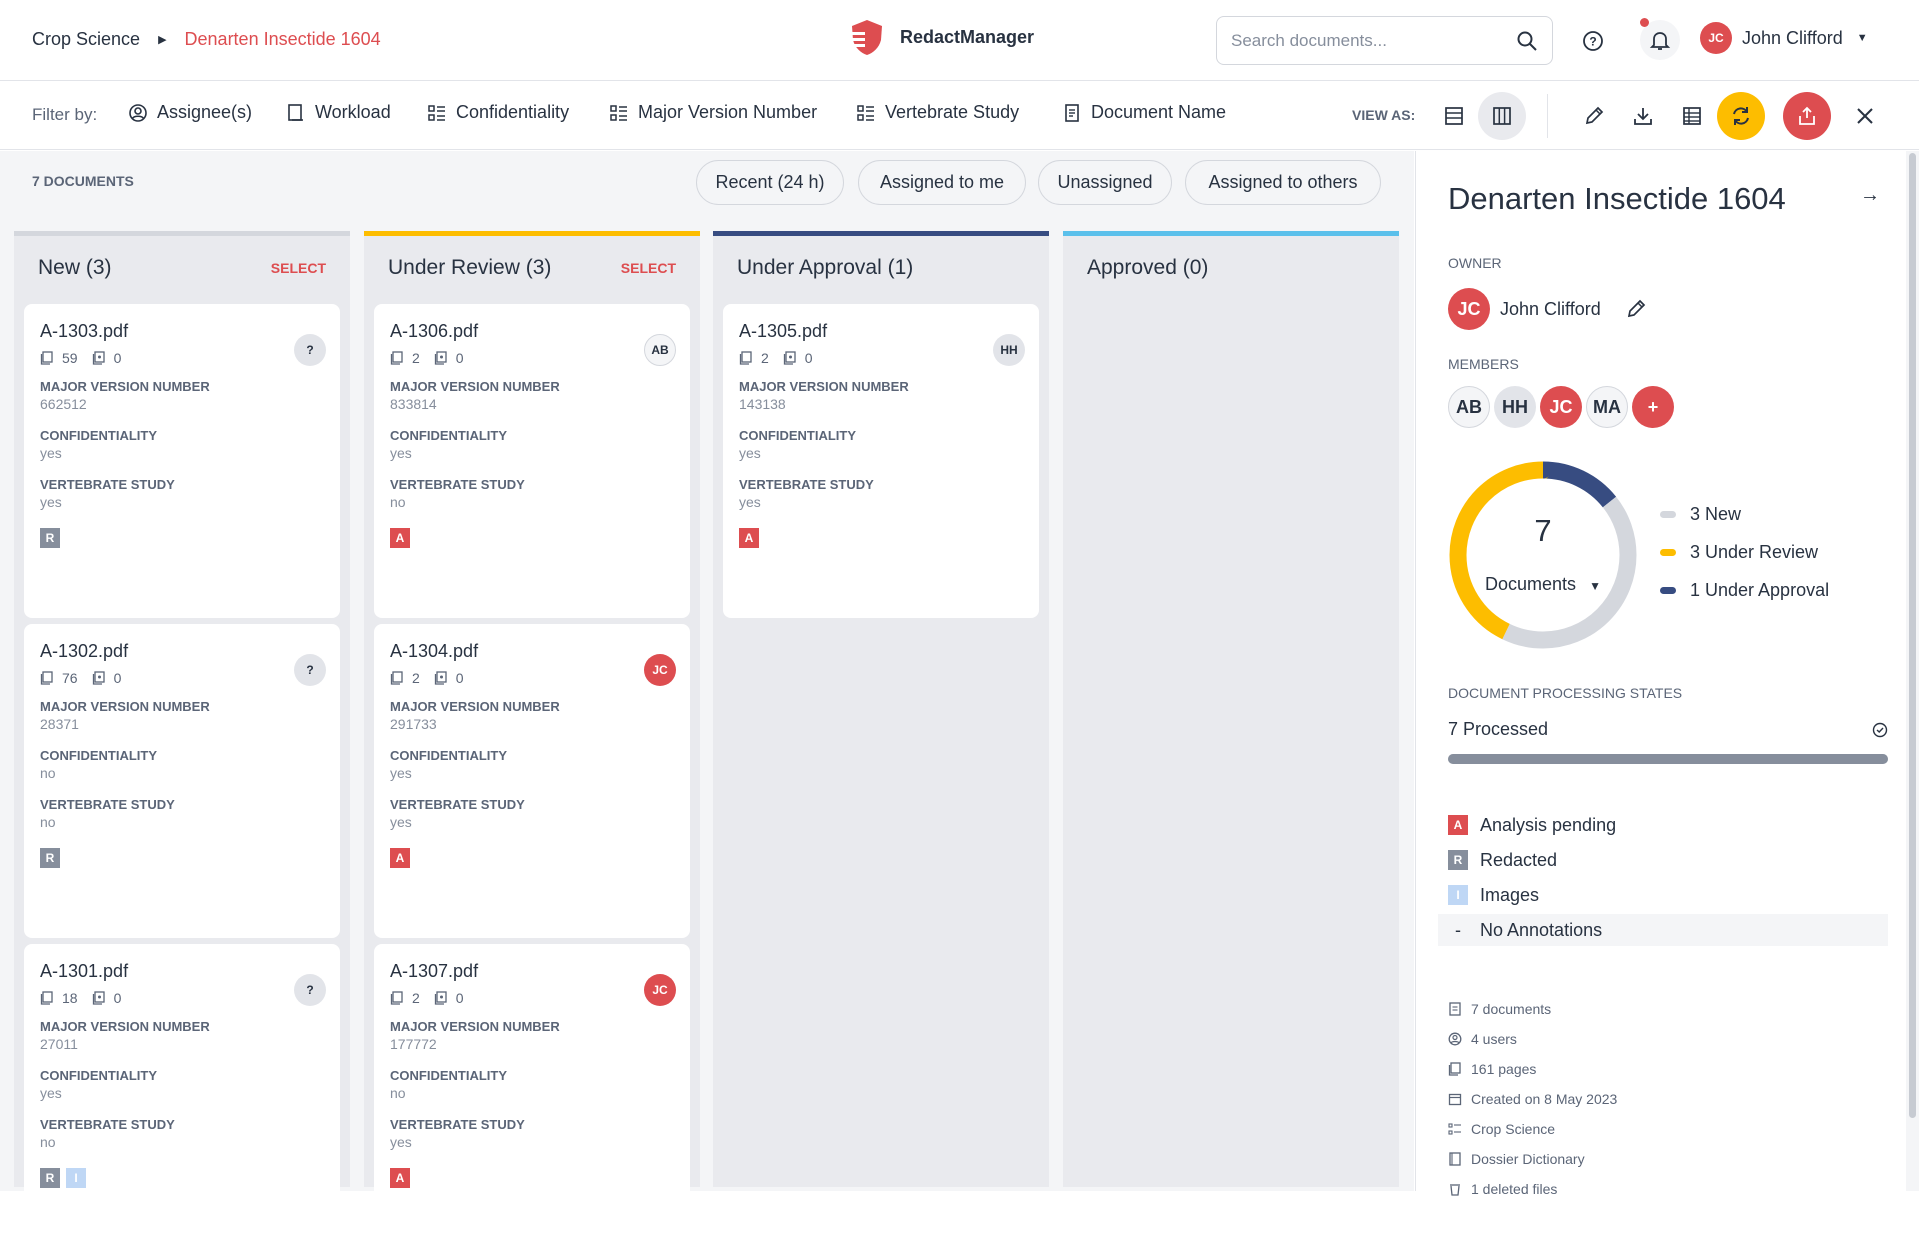 The width and height of the screenshot is (1919, 1258). What do you see at coordinates (66, 1178) in the screenshot?
I see `status-badges: RI` at bounding box center [66, 1178].